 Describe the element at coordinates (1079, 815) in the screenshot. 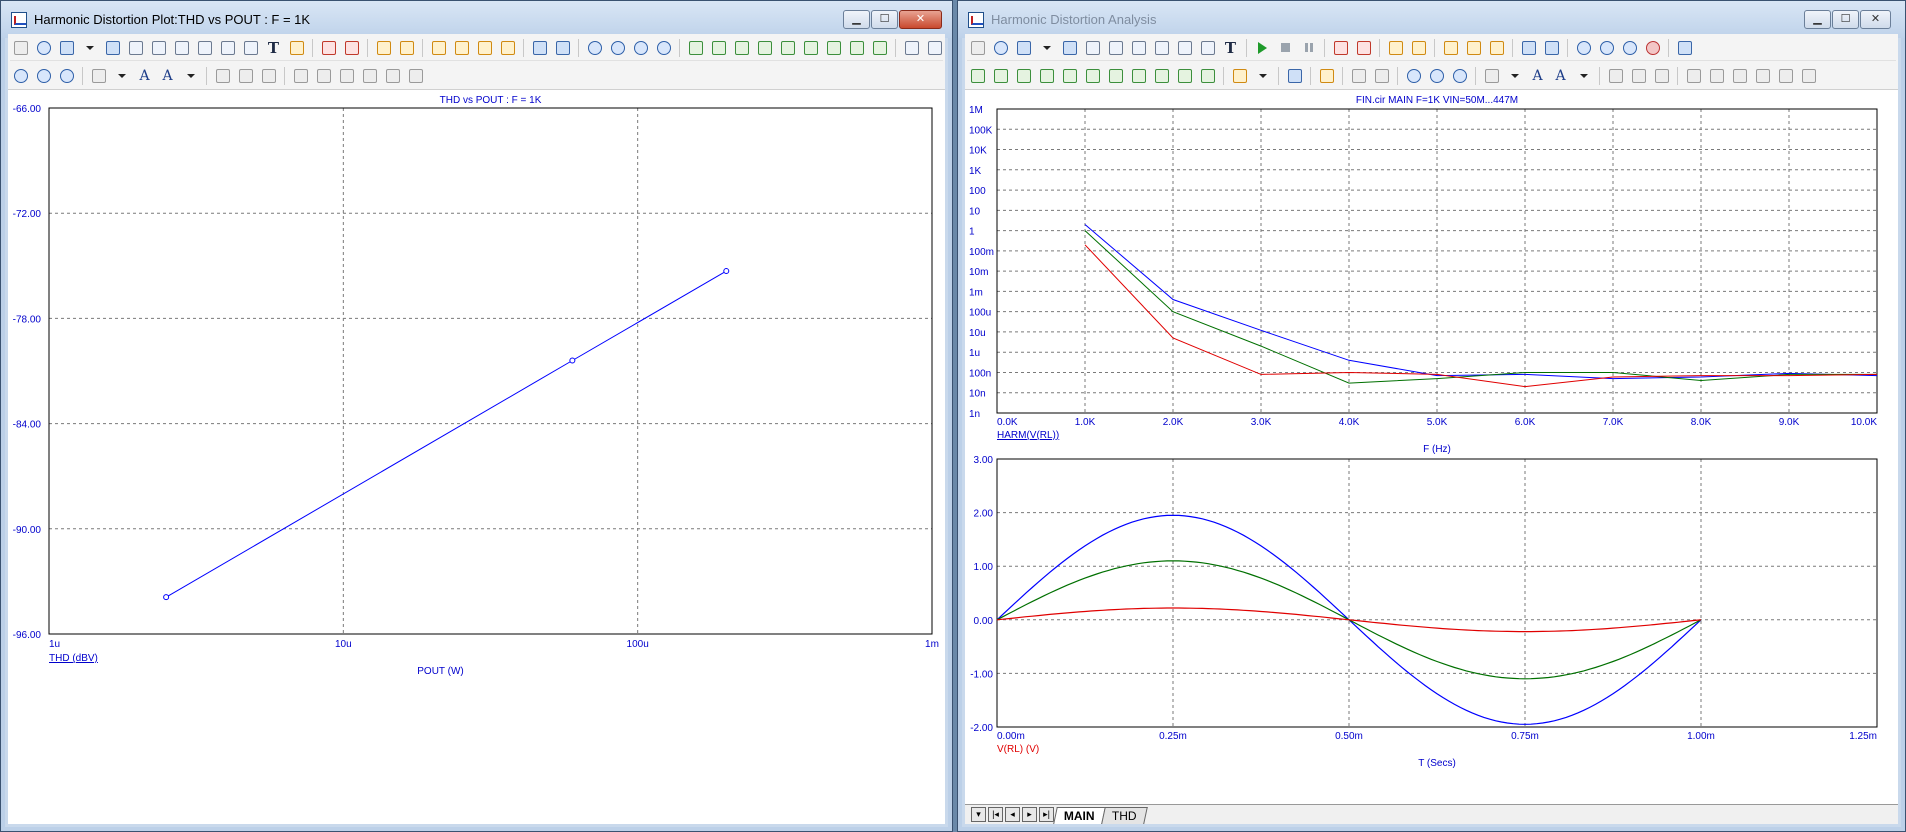

I see `tab-main: MAIN` at that location.